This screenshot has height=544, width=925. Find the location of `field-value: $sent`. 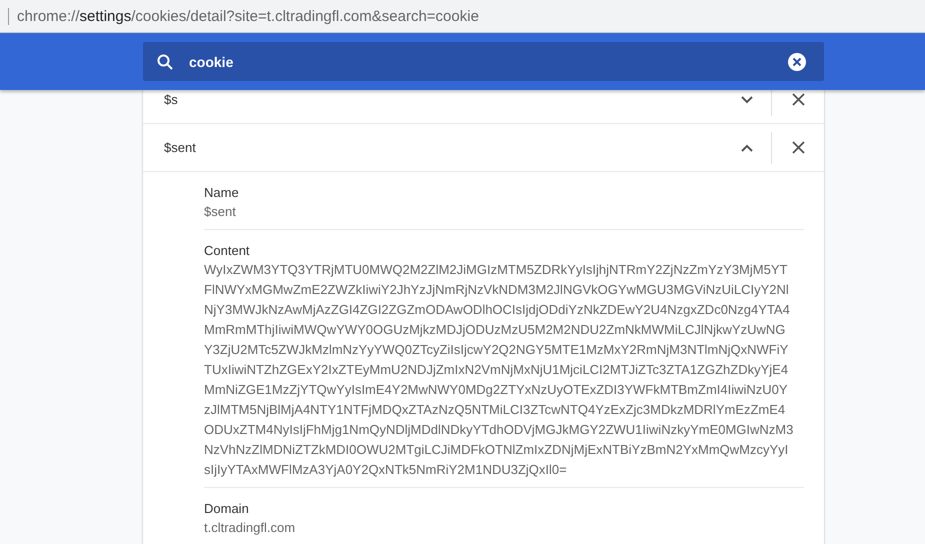

field-value: $sent is located at coordinates (220, 212).